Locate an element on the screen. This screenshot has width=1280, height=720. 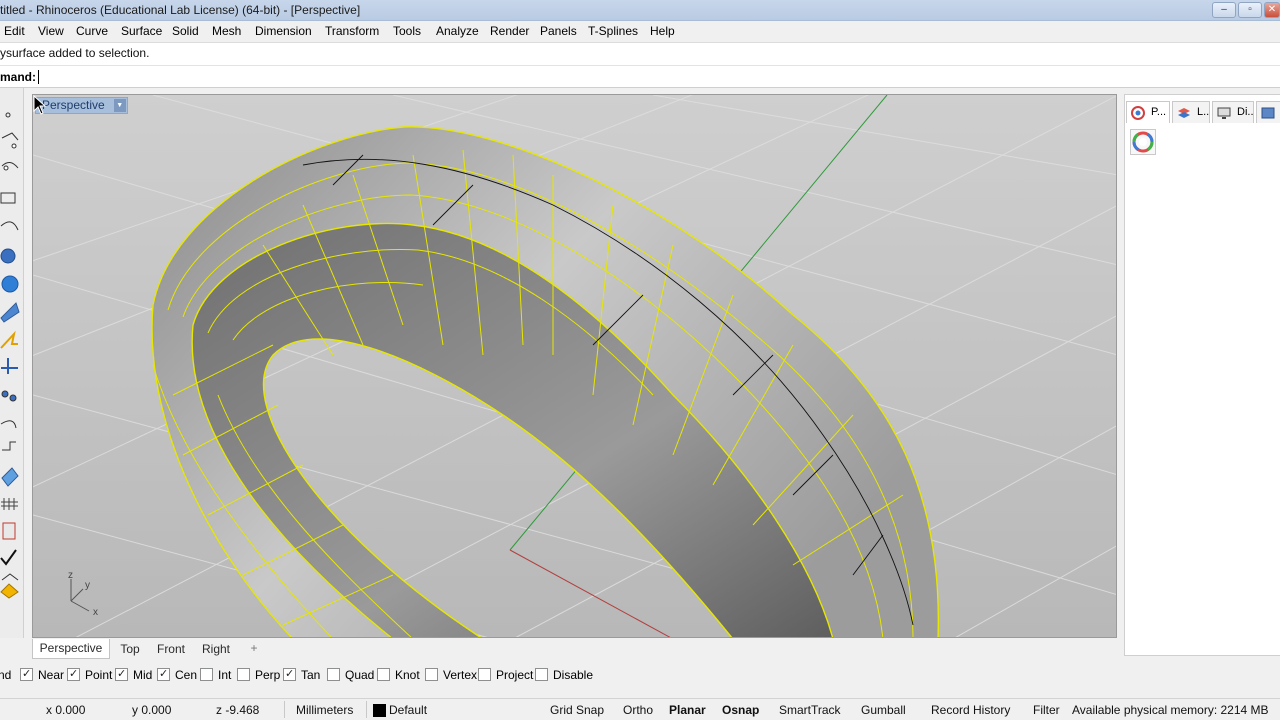
group-tool-icon is located at coordinates (13, 398).